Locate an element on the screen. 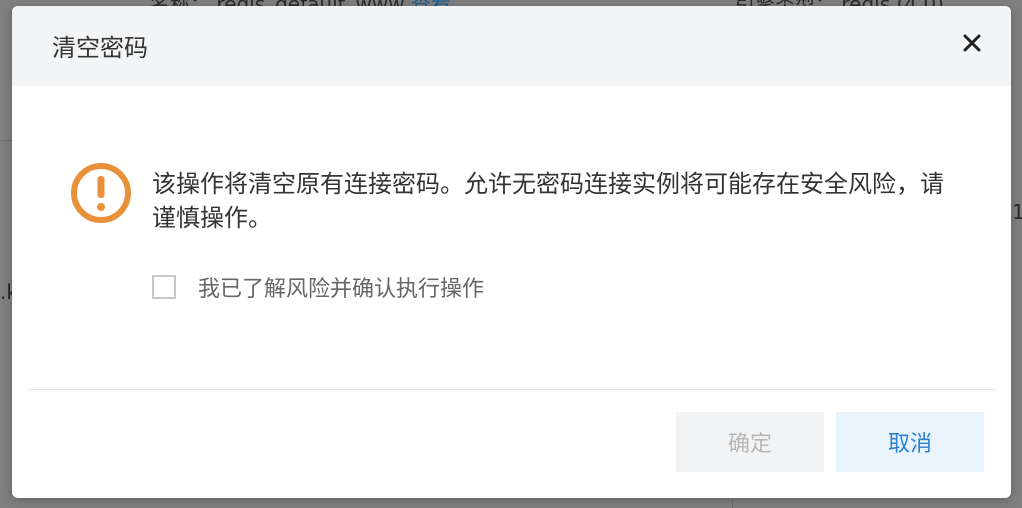  bg-right-edge-text: 1 is located at coordinates (1017, 212).